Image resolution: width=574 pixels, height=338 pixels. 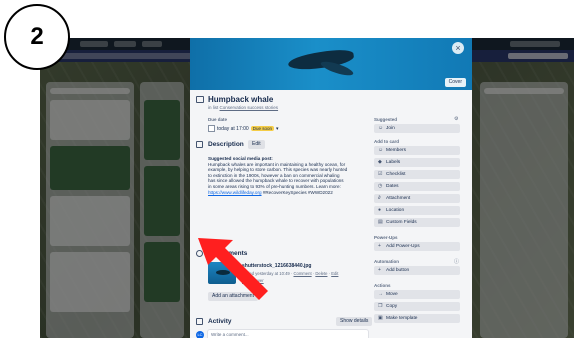 I want to click on step-number-badge: 2, so click(x=37, y=37).